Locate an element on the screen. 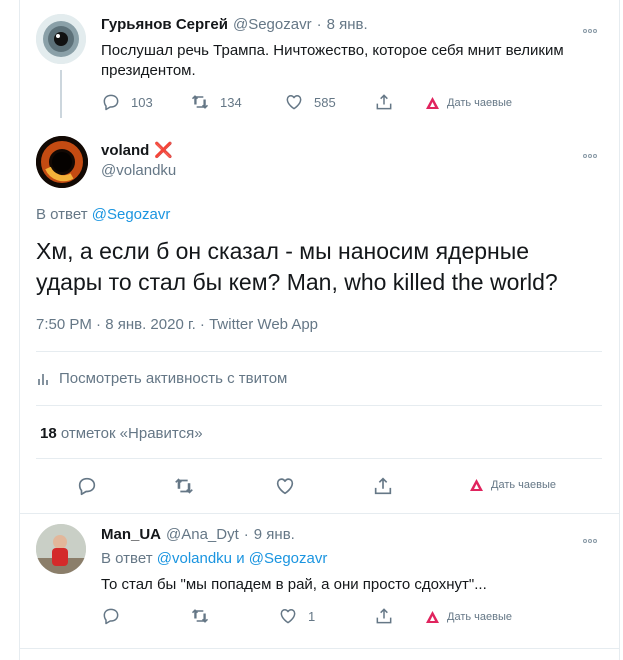 This screenshot has width=623, height=660. like-button is located at coordinates (285, 486).